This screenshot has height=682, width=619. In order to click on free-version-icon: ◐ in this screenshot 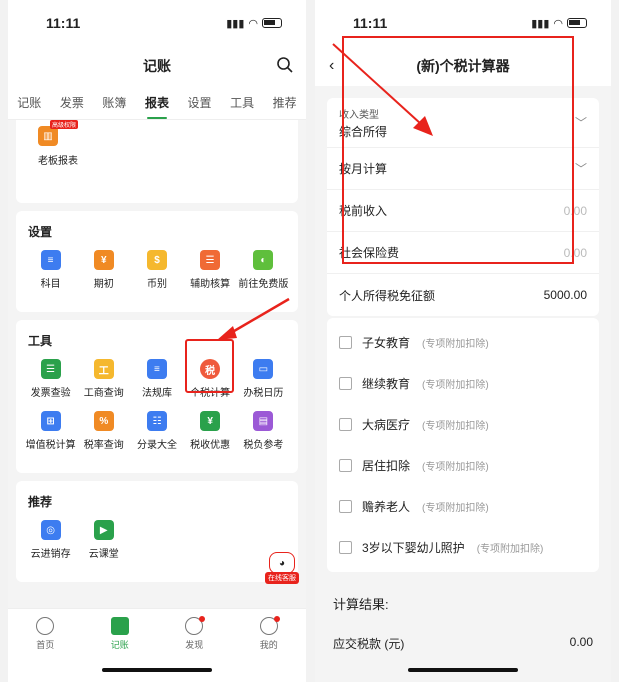, I will do `click(263, 260)`.